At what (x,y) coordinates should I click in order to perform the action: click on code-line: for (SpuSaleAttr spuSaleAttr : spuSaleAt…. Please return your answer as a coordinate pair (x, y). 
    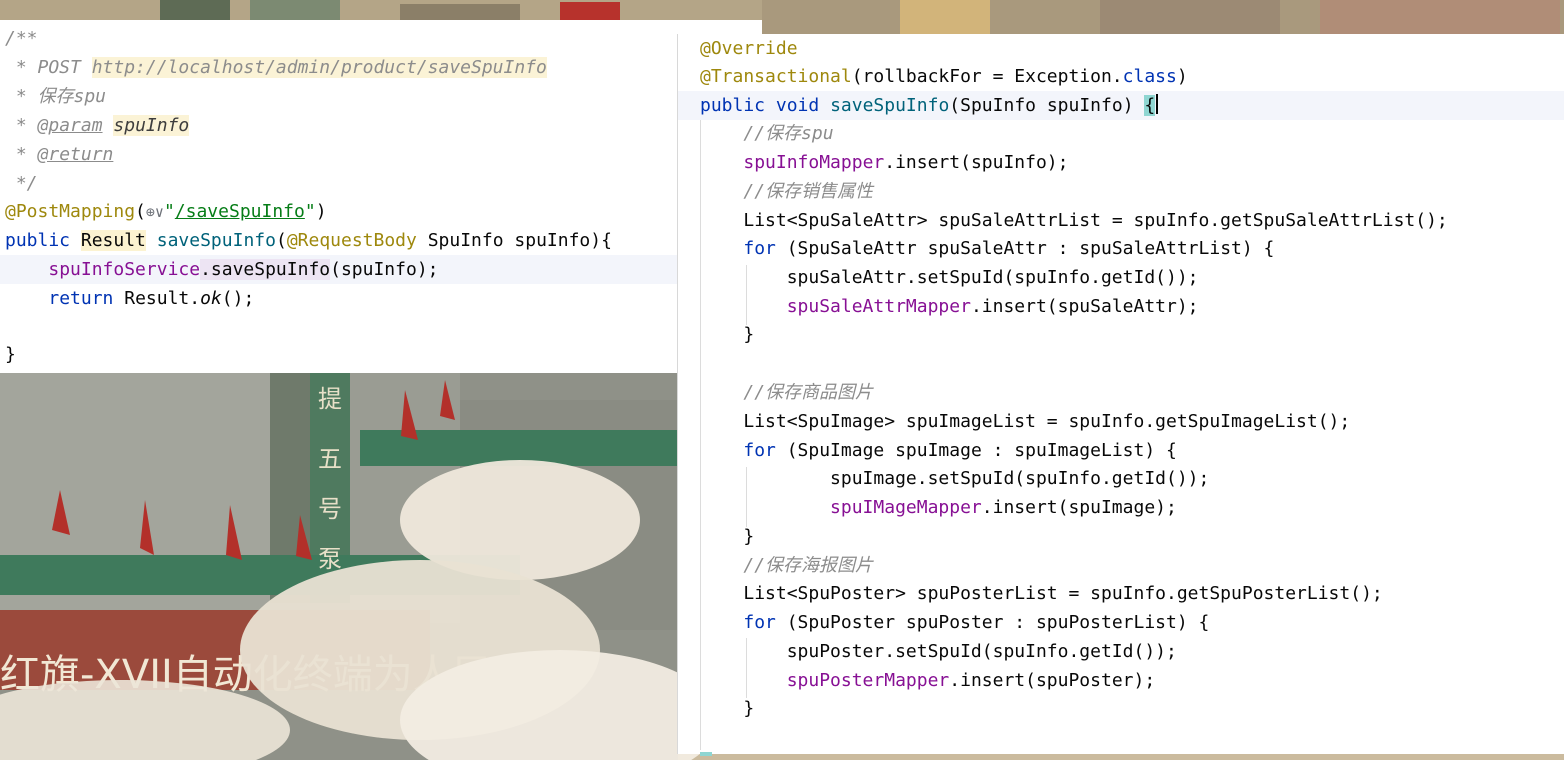
    Looking at the image, I should click on (1121, 248).